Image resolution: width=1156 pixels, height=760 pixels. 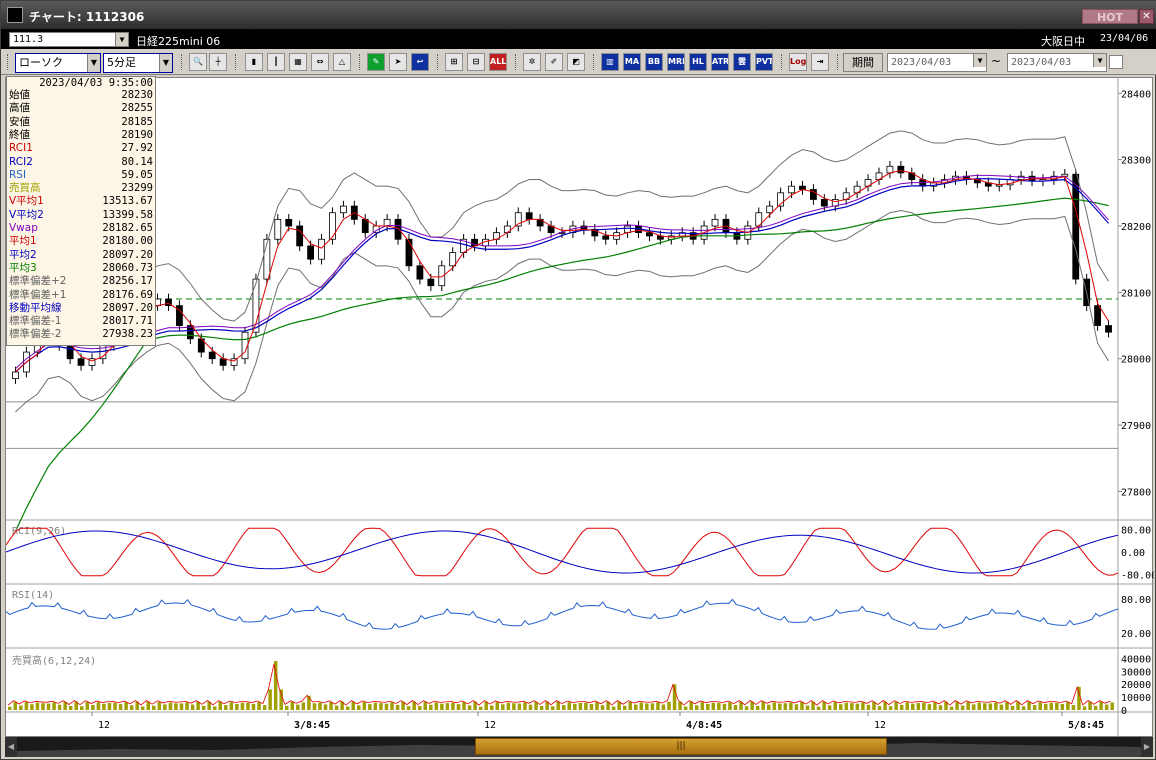 What do you see at coordinates (742, 62) in the screenshot?
I see `ichimoku-icon: 雲` at bounding box center [742, 62].